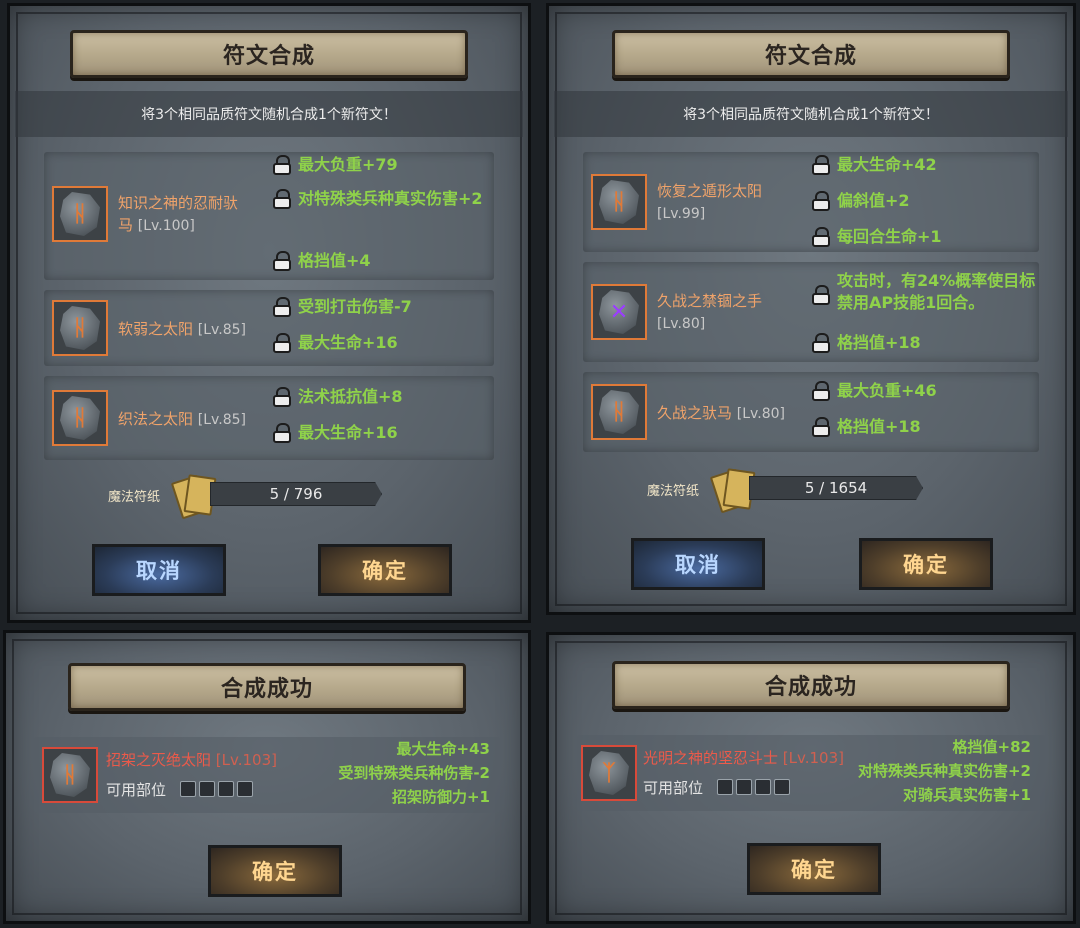 The width and height of the screenshot is (1080, 928). Describe the element at coordinates (414, 773) in the screenshot. I see `result-attrs: 最大生命+43 受到特殊类兵种伤害-2 招架防御力+1` at that location.